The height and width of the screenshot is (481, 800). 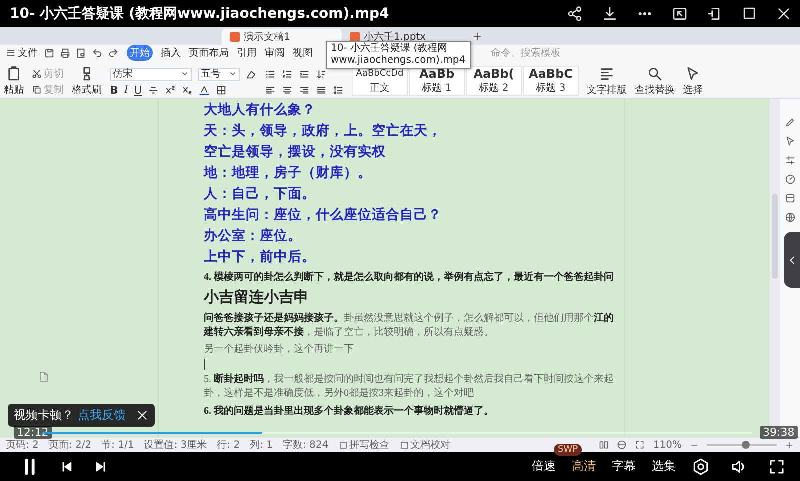 I want to click on globe-icon, so click(x=790, y=217).